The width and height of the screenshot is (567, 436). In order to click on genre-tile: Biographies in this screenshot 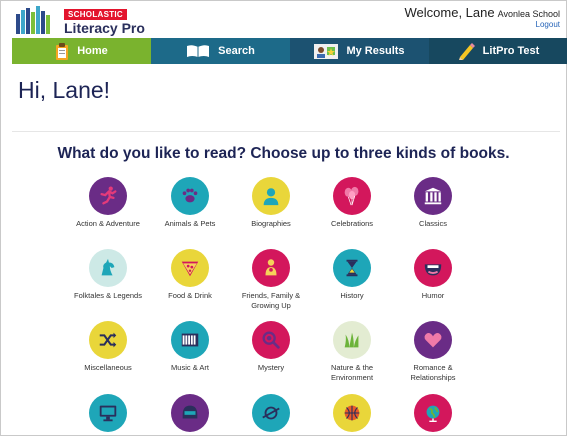, I will do `click(271, 203)`.